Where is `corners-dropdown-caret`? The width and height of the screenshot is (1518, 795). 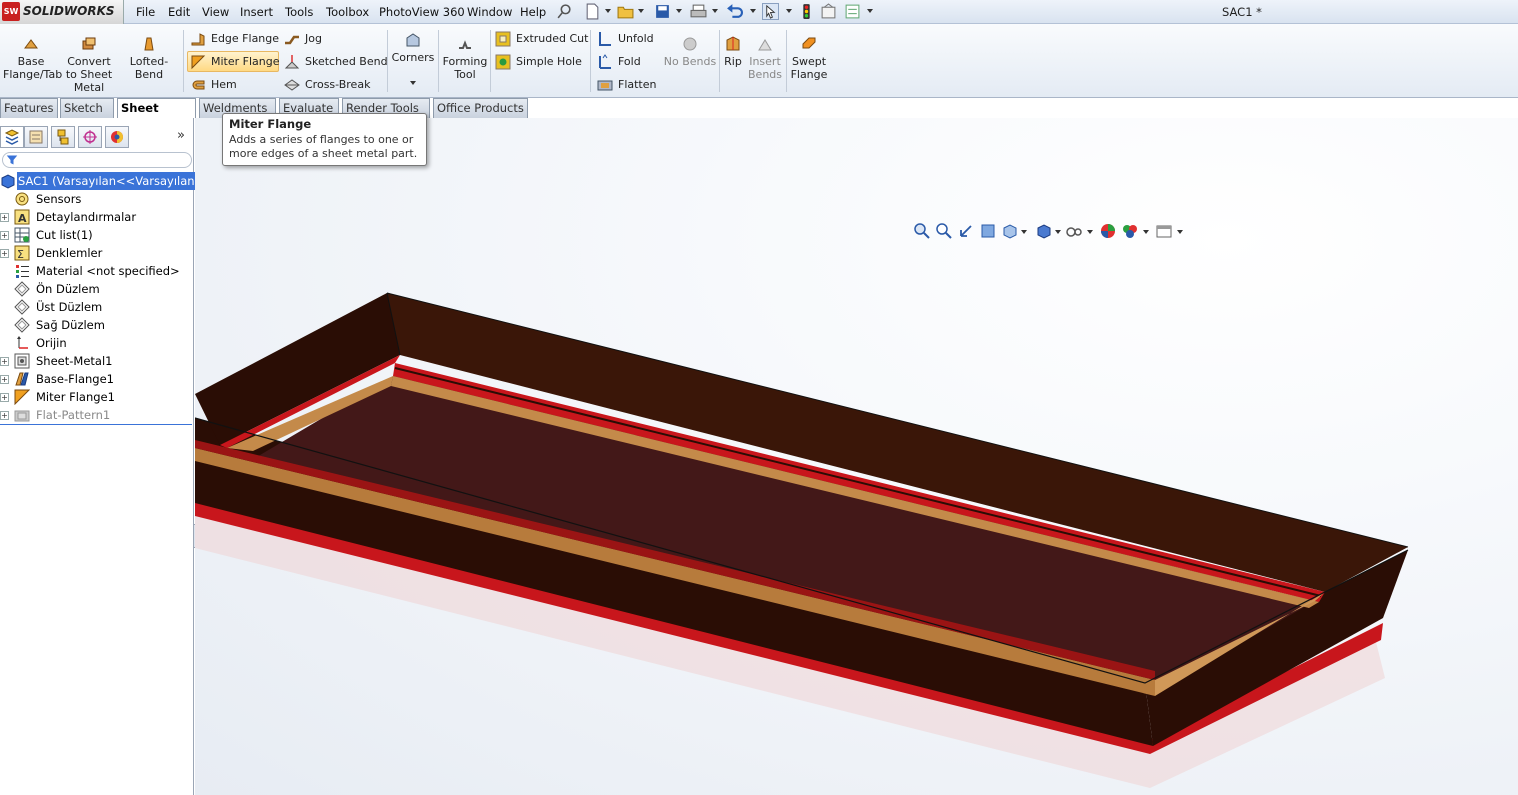
corners-dropdown-caret is located at coordinates (413, 83).